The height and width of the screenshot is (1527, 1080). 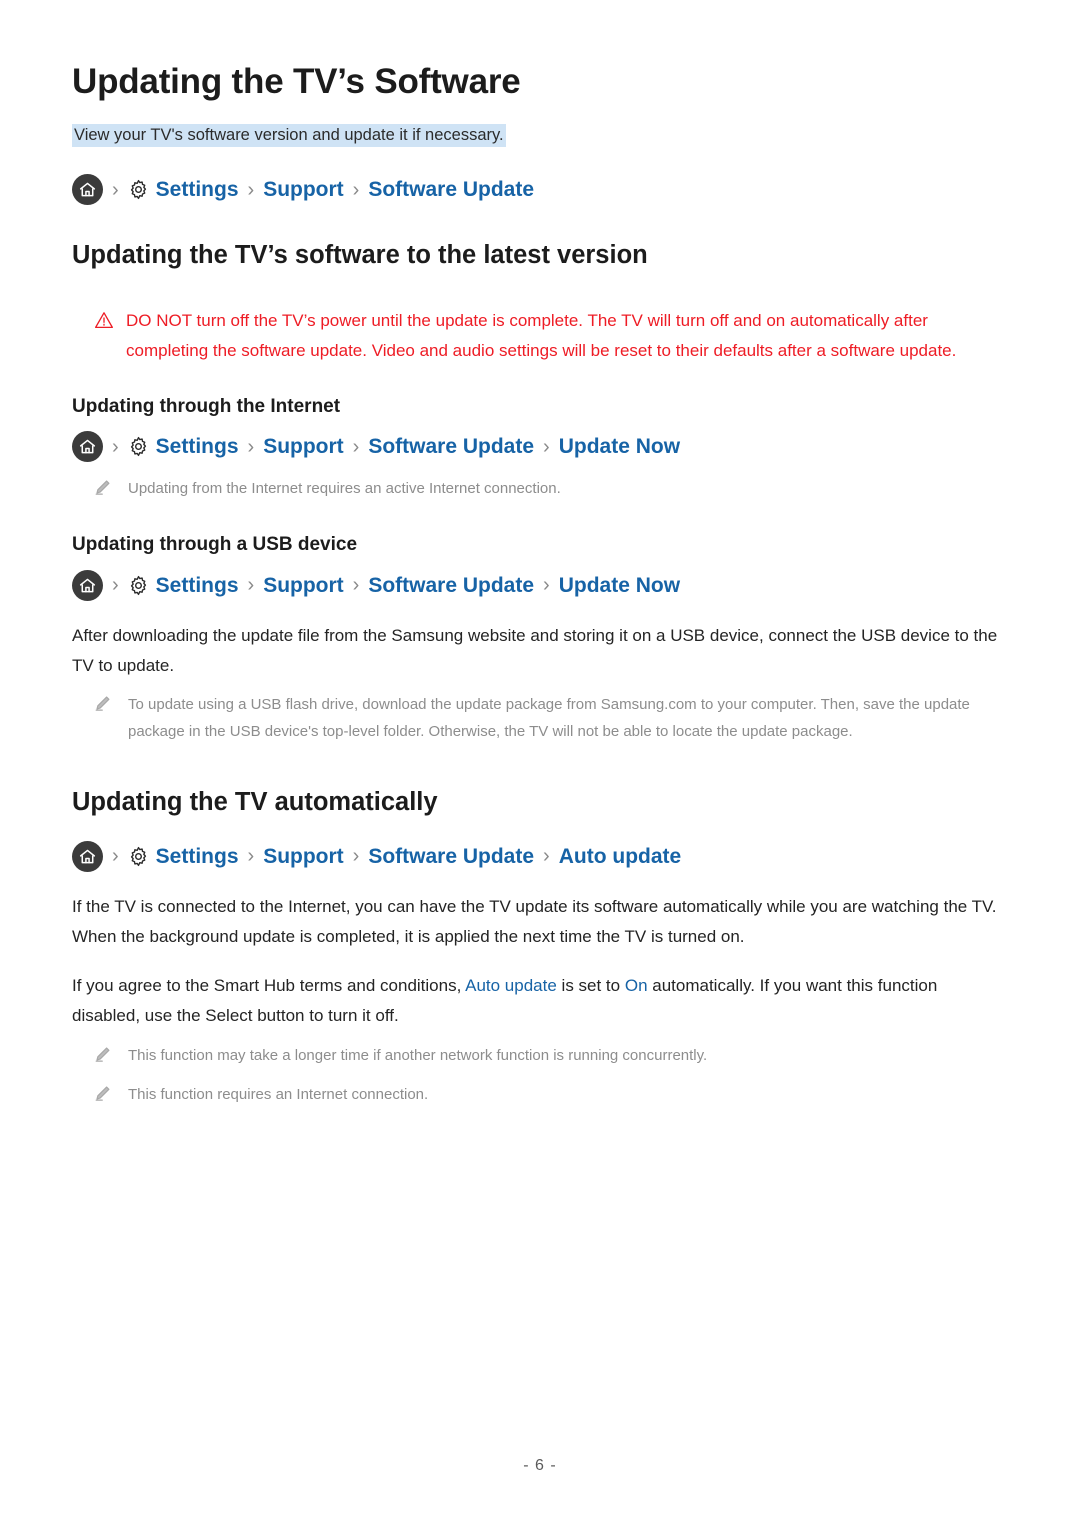 I want to click on page-number: - 6 -, so click(x=540, y=1465).